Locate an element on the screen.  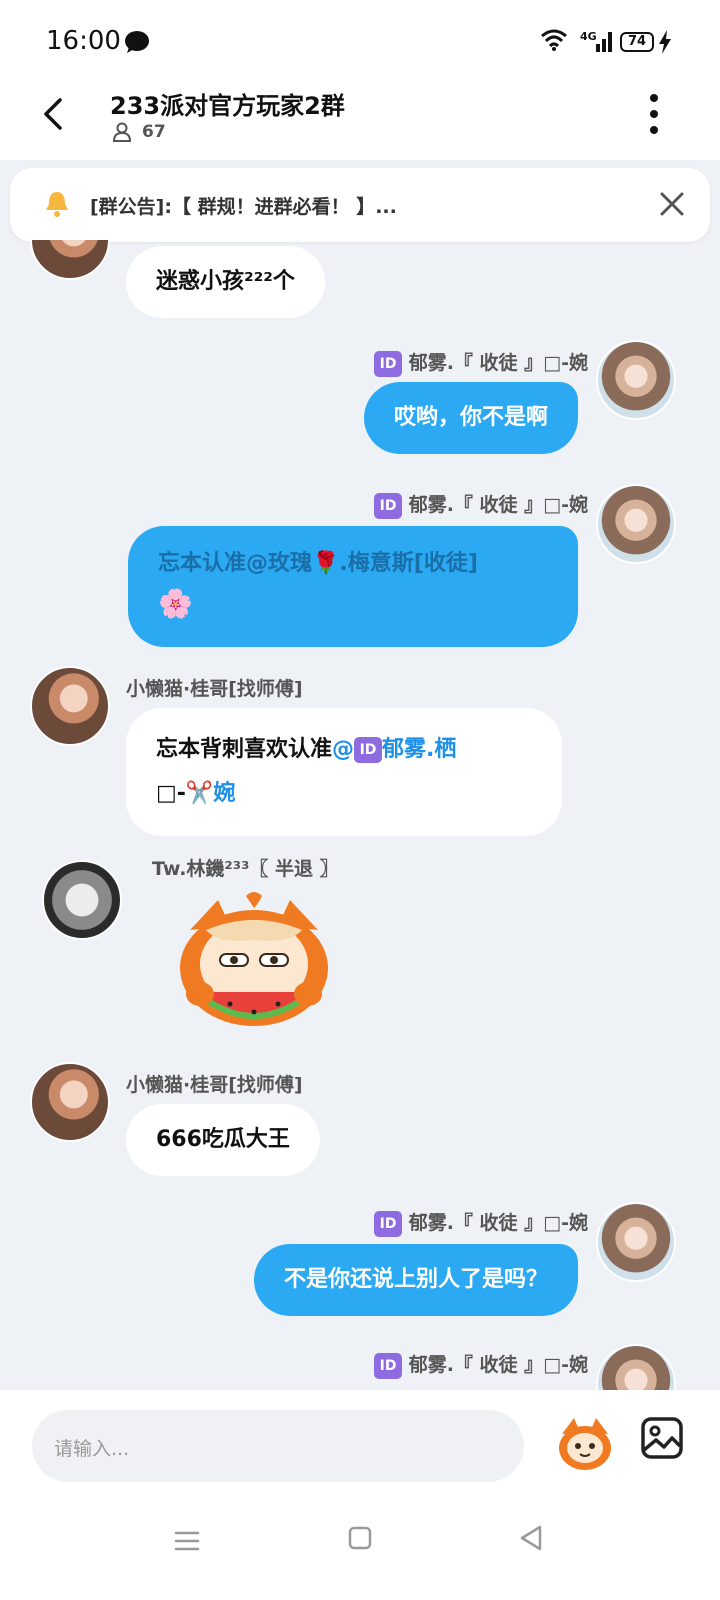
chat-header: 233派对官方玩家2群 67 is located at coordinates (360, 120).